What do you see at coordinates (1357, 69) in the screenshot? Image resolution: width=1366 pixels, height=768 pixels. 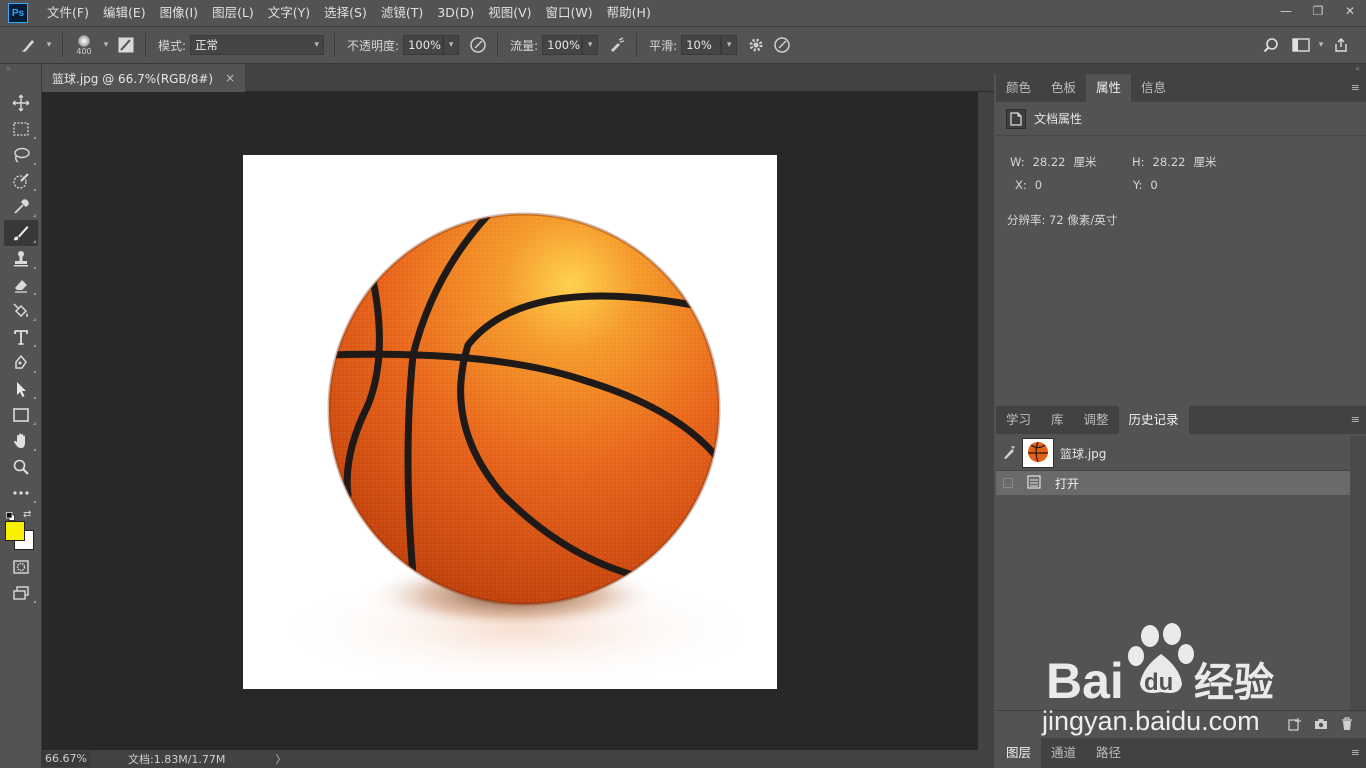 I see `dock-collapse-icon: «` at bounding box center [1357, 69].